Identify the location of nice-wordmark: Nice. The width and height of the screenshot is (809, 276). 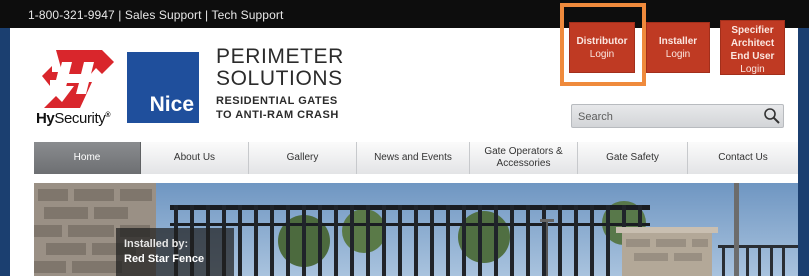
(171, 104).